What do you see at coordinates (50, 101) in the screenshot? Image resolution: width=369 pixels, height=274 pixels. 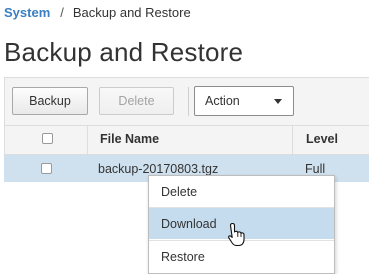 I see `backup-button: Backup` at bounding box center [50, 101].